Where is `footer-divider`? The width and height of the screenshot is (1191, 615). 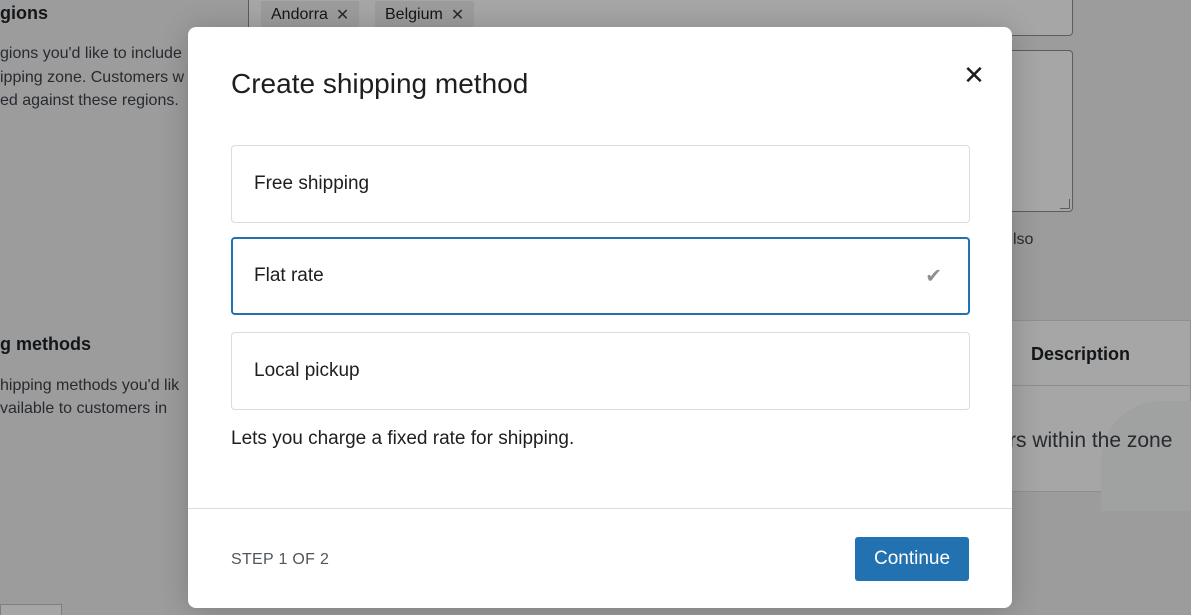
footer-divider is located at coordinates (600, 508).